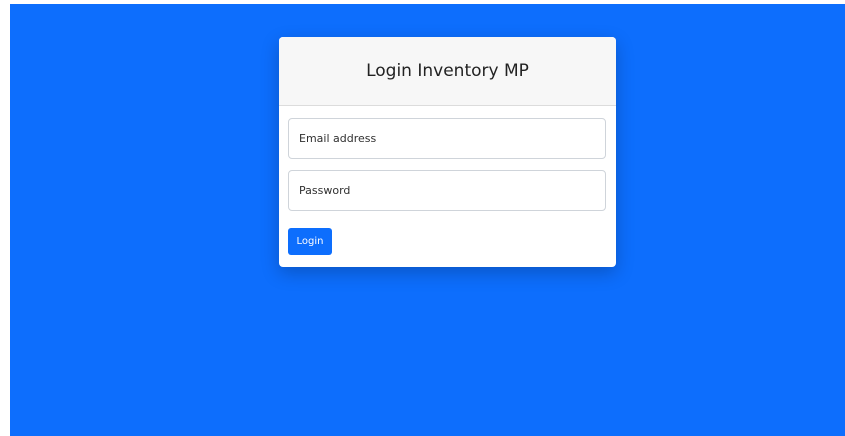 This screenshot has width=845, height=436. Describe the element at coordinates (310, 241) in the screenshot. I see `login-button: Login` at that location.